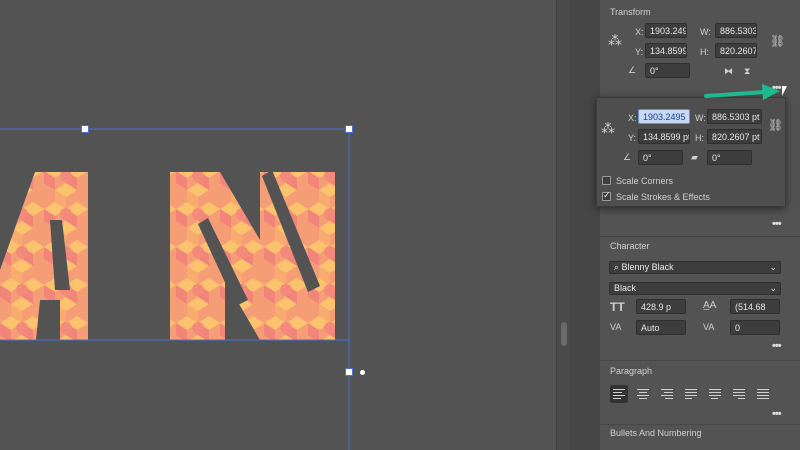 This screenshot has width=800, height=450. What do you see at coordinates (777, 224) in the screenshot?
I see `section-more-button: •••` at bounding box center [777, 224].